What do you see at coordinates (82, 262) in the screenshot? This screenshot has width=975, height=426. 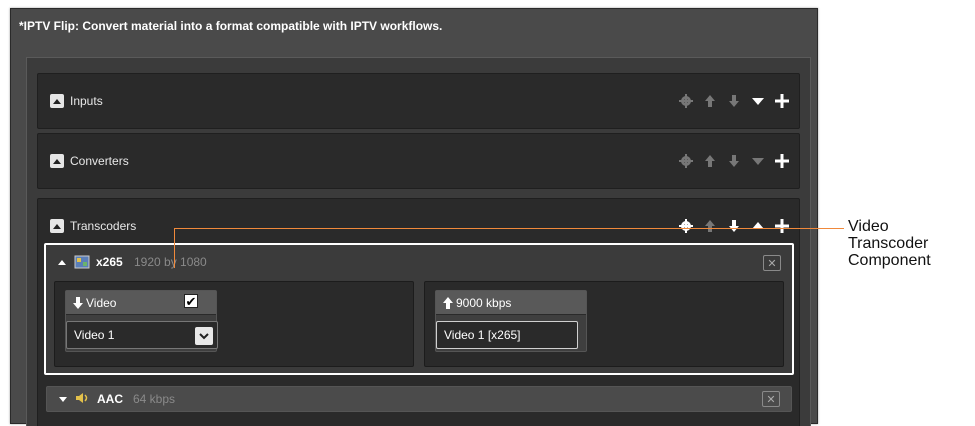 I see `film-icon` at bounding box center [82, 262].